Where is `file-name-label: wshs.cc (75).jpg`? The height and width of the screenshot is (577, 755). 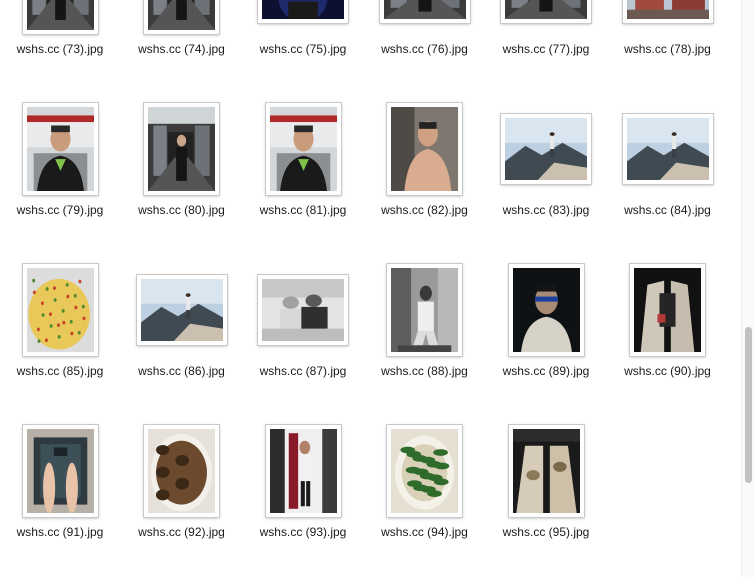
file-name-label: wshs.cc (75).jpg is located at coordinates (303, 49).